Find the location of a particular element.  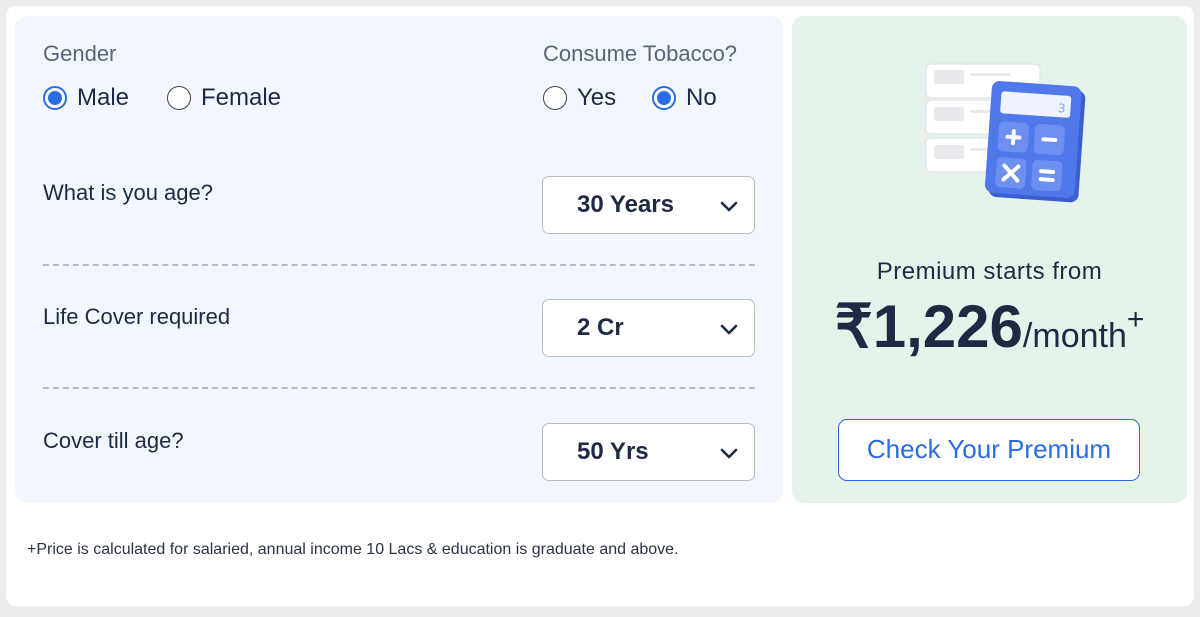

tobacco-radio-no: No is located at coordinates (684, 98).